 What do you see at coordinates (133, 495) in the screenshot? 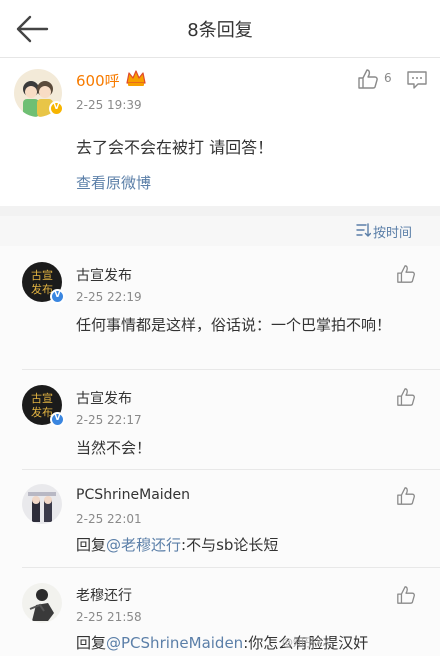
I see `comment-username: PCShrineMaiden` at bounding box center [133, 495].